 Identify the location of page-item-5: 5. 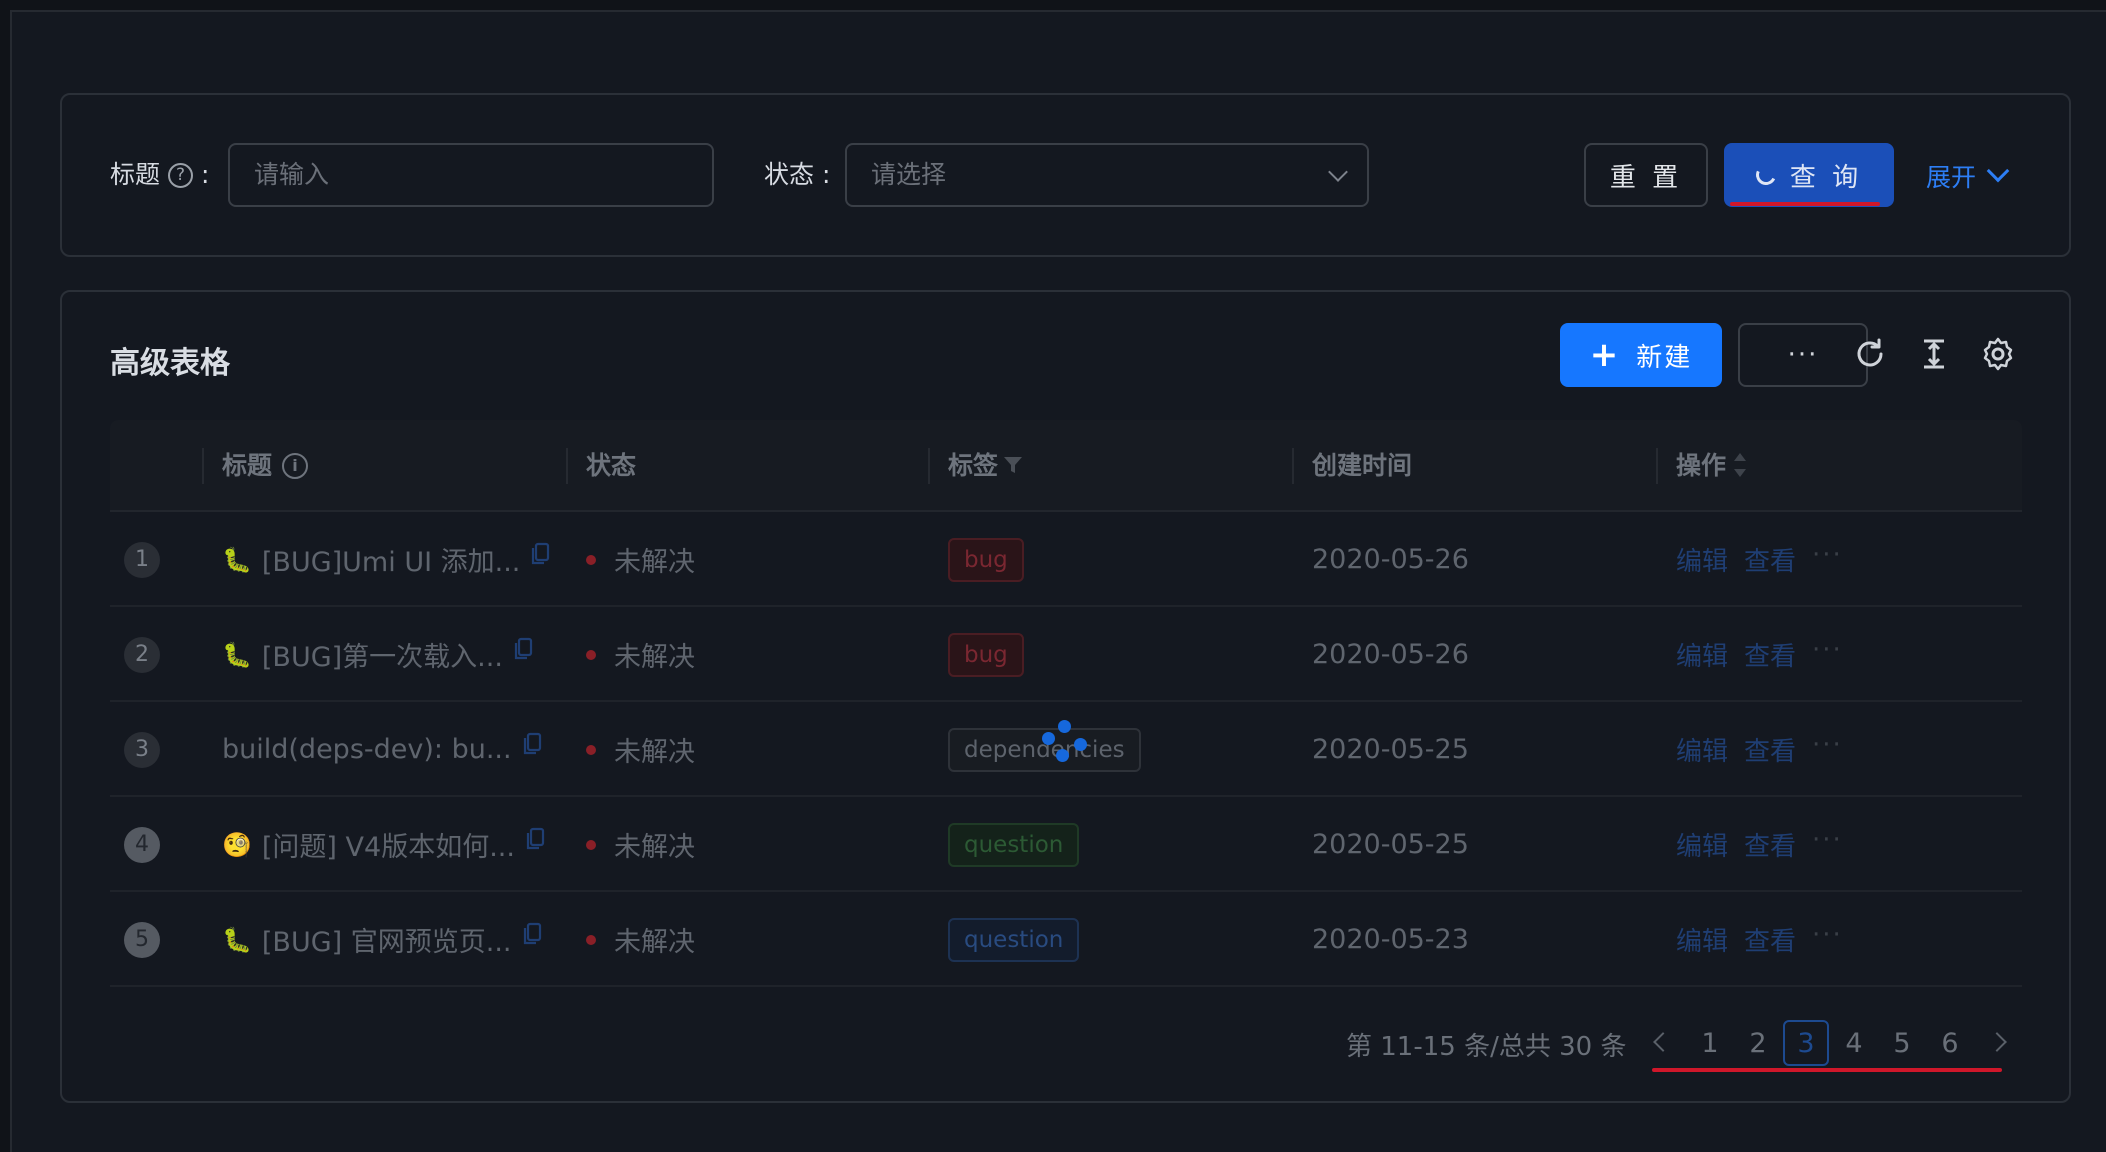
(1902, 1043).